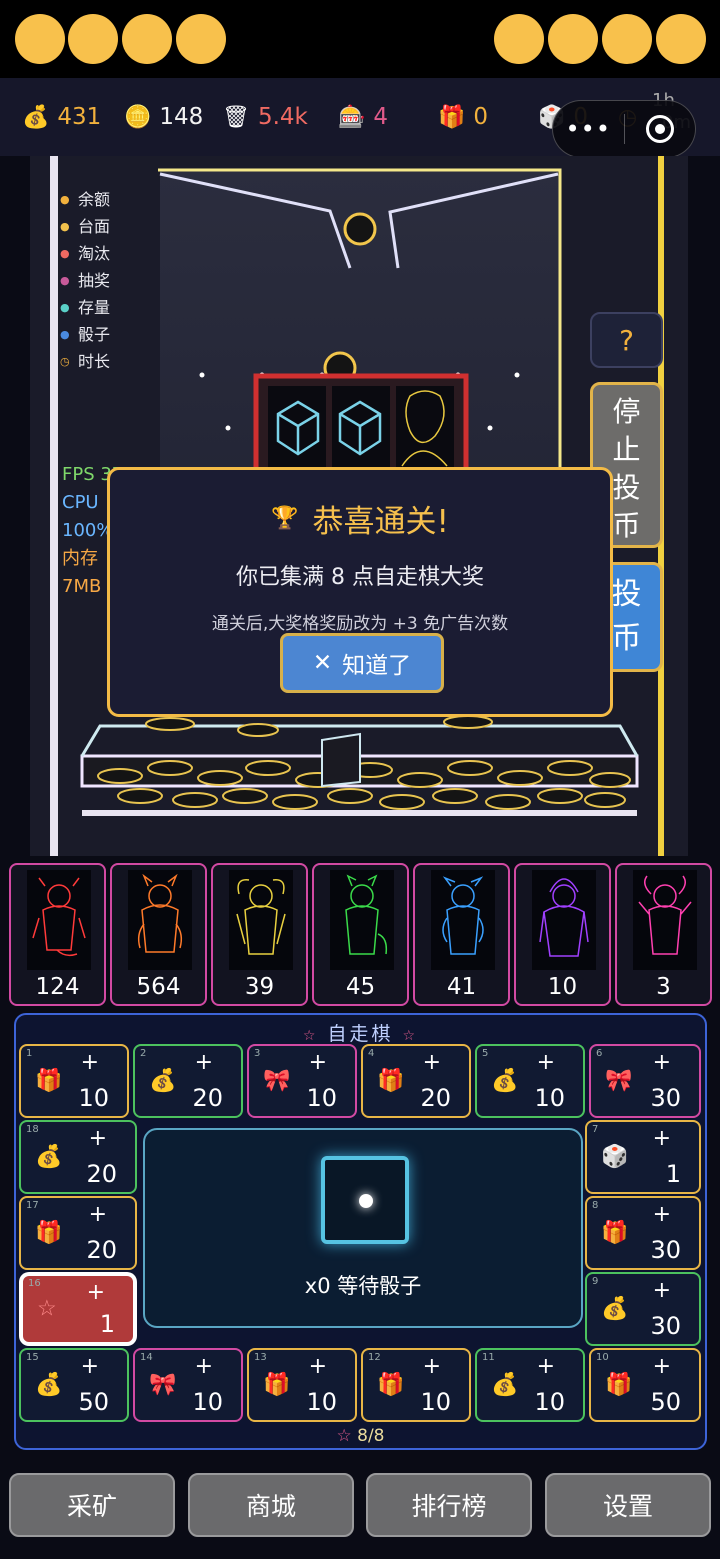 The width and height of the screenshot is (720, 1559). Describe the element at coordinates (425, 428) in the screenshot. I see `slot-reel` at that location.